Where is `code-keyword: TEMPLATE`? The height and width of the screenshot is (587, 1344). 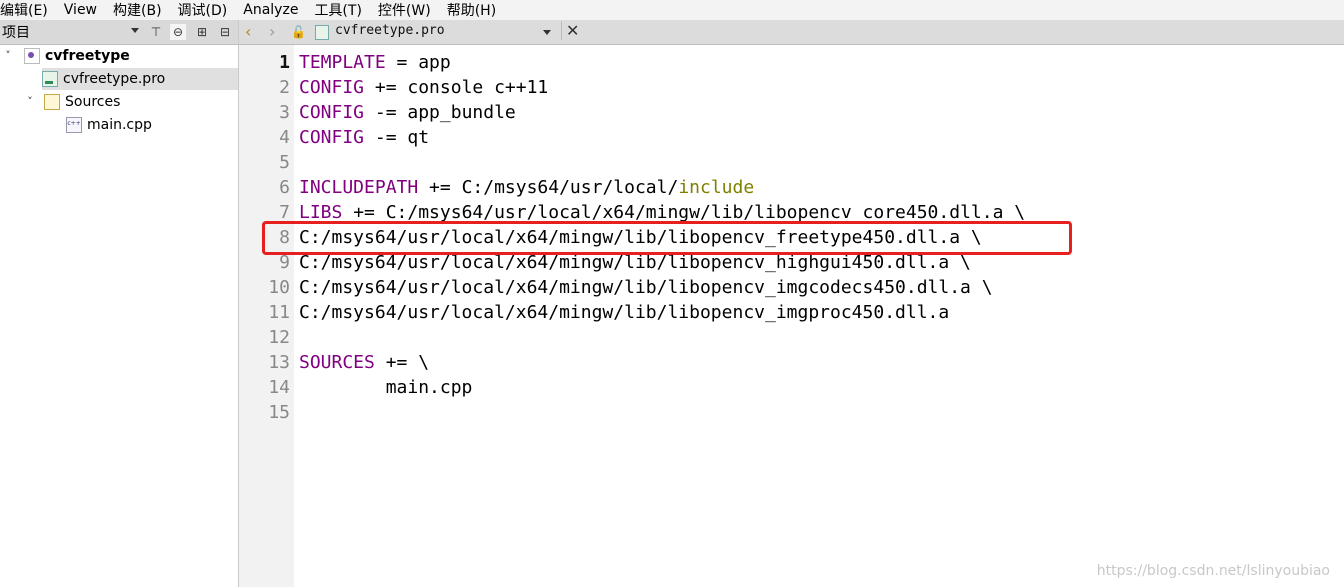 code-keyword: TEMPLATE is located at coordinates (342, 62).